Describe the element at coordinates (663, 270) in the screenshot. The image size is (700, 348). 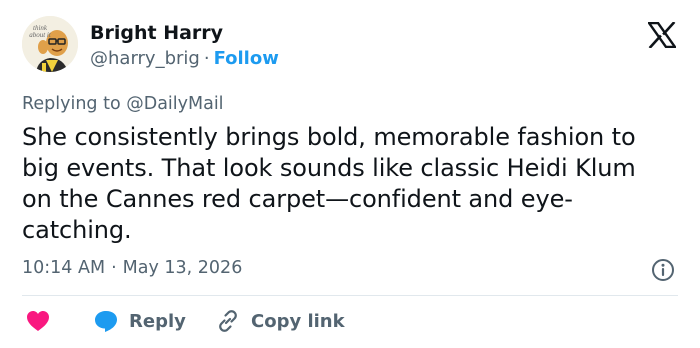
I see `info-icon` at that location.